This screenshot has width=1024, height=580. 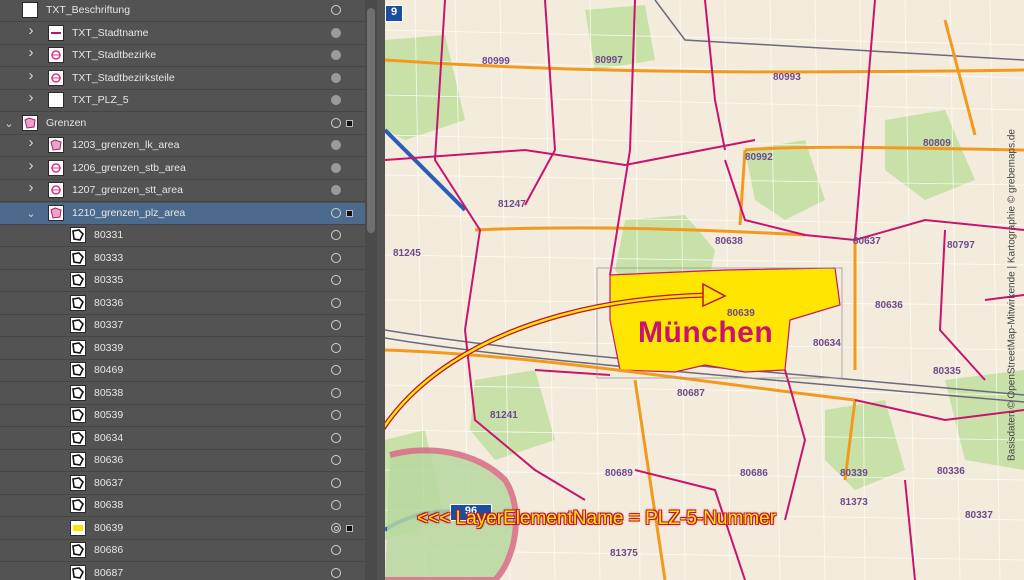 I want to click on city-label: München, so click(x=706, y=332).